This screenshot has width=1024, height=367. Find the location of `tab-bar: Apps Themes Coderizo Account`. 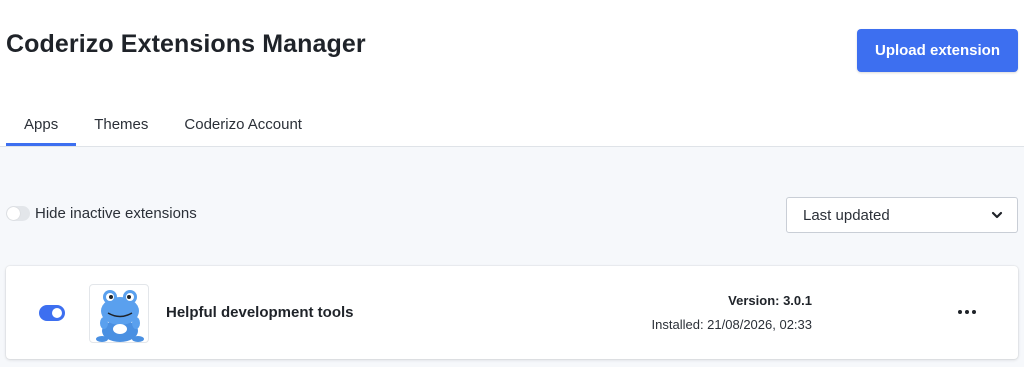

tab-bar: Apps Themes Coderizo Account is located at coordinates (163, 124).